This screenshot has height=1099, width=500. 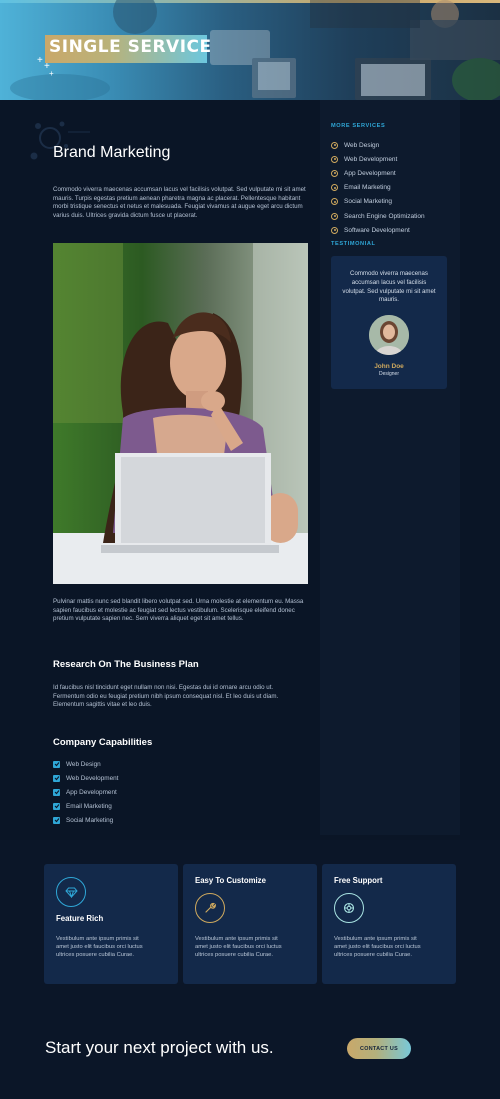 I want to click on capability-label: Web Development, so click(x=92, y=778).